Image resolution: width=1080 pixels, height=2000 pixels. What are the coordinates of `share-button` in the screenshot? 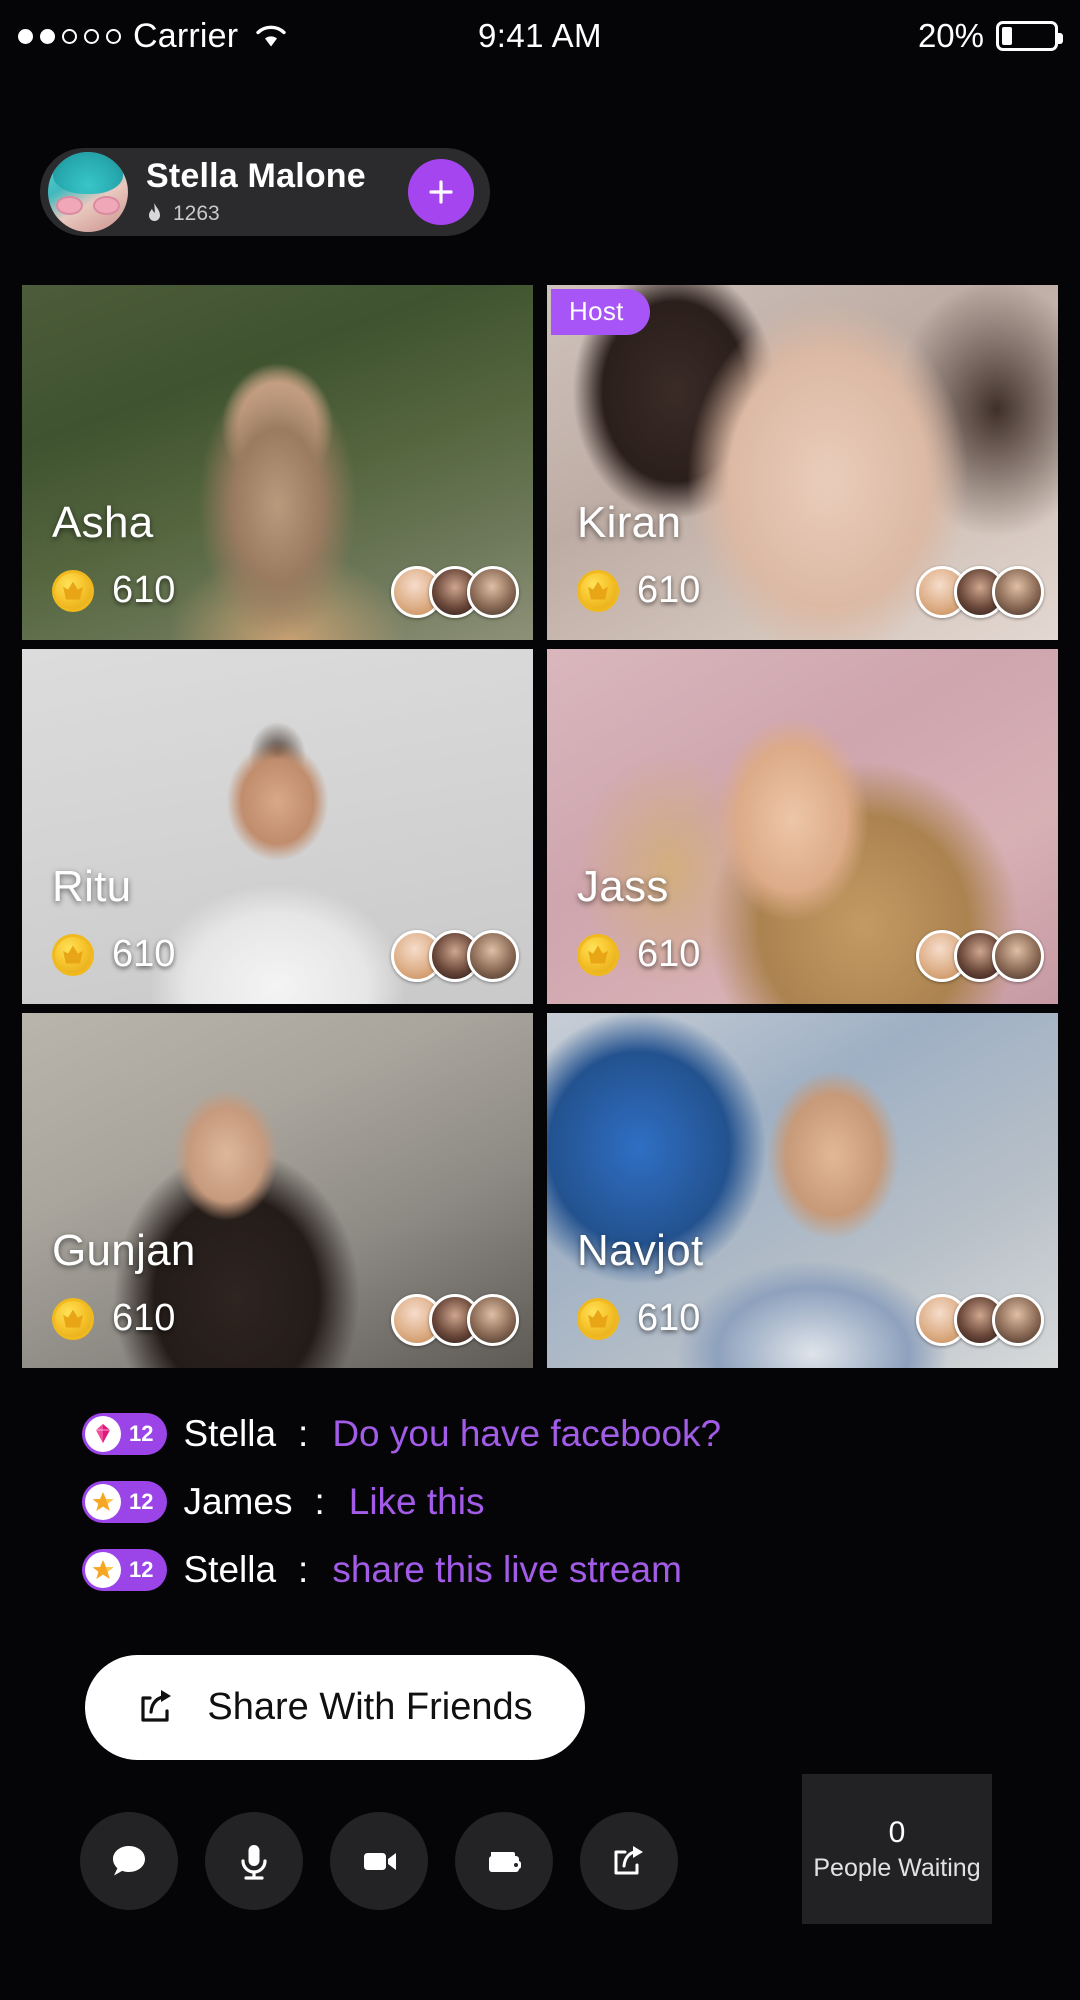 It's located at (629, 1861).